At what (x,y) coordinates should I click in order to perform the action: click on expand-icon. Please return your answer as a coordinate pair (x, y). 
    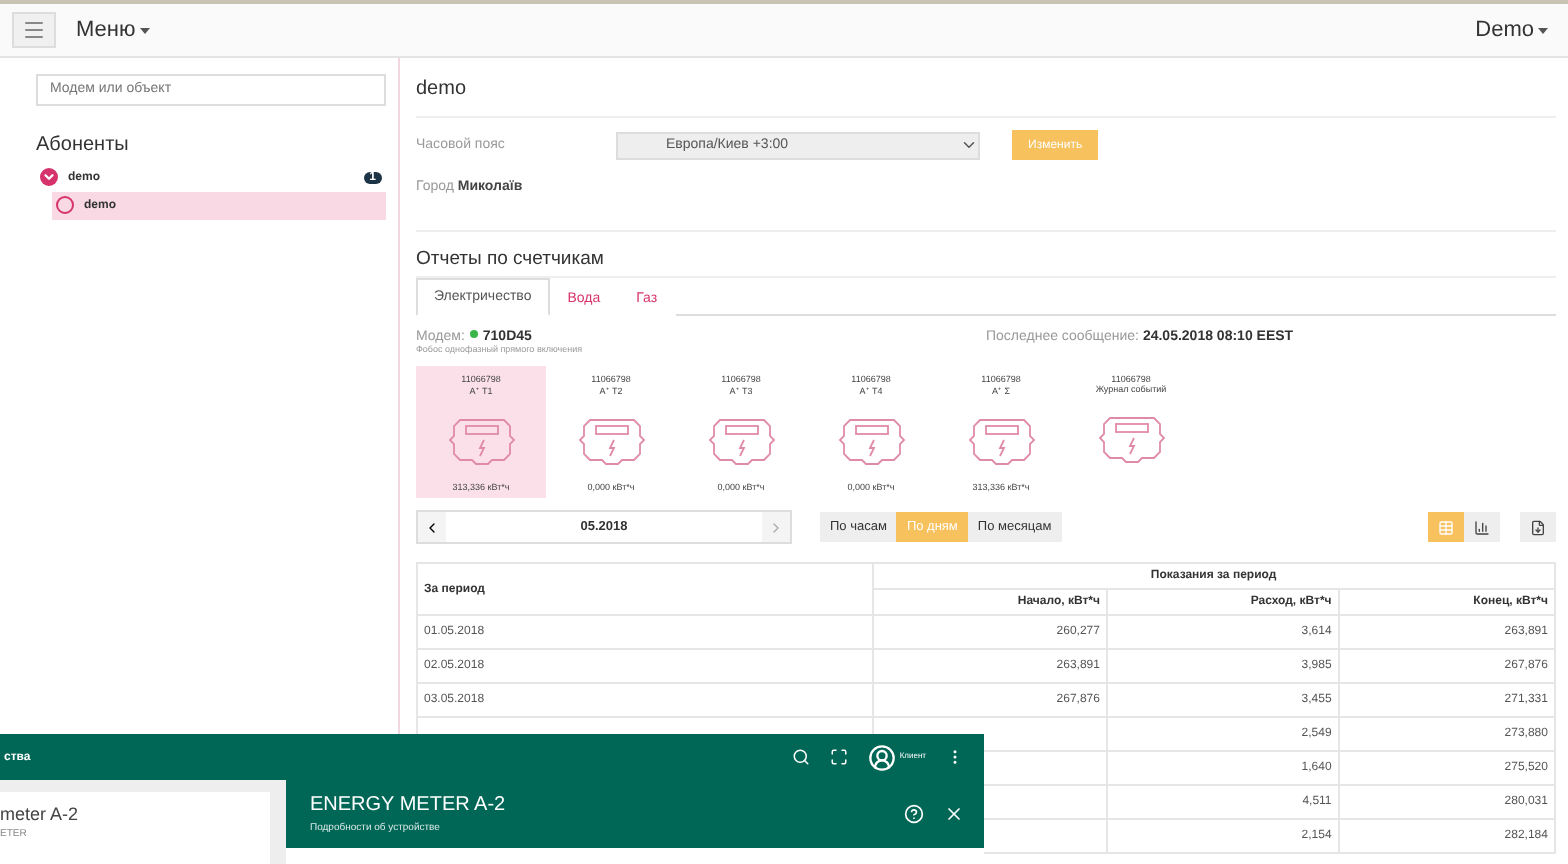
    Looking at the image, I should click on (49, 177).